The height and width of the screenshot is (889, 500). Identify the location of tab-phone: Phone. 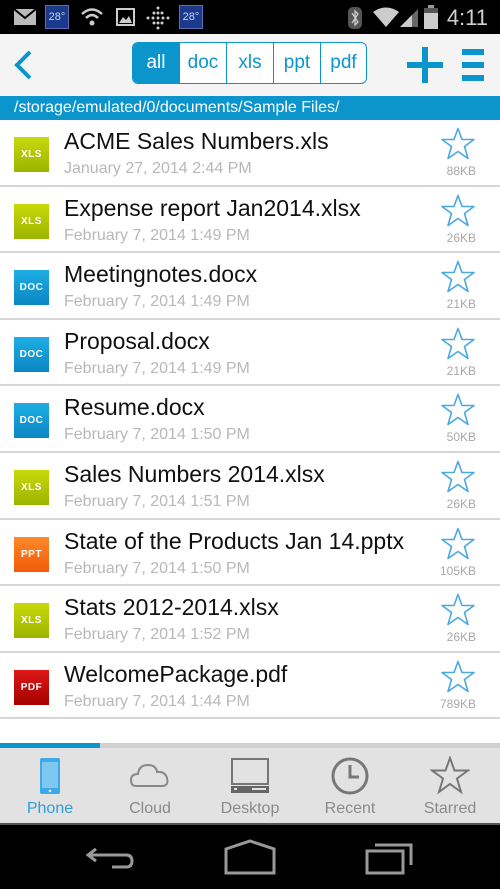
(50, 785).